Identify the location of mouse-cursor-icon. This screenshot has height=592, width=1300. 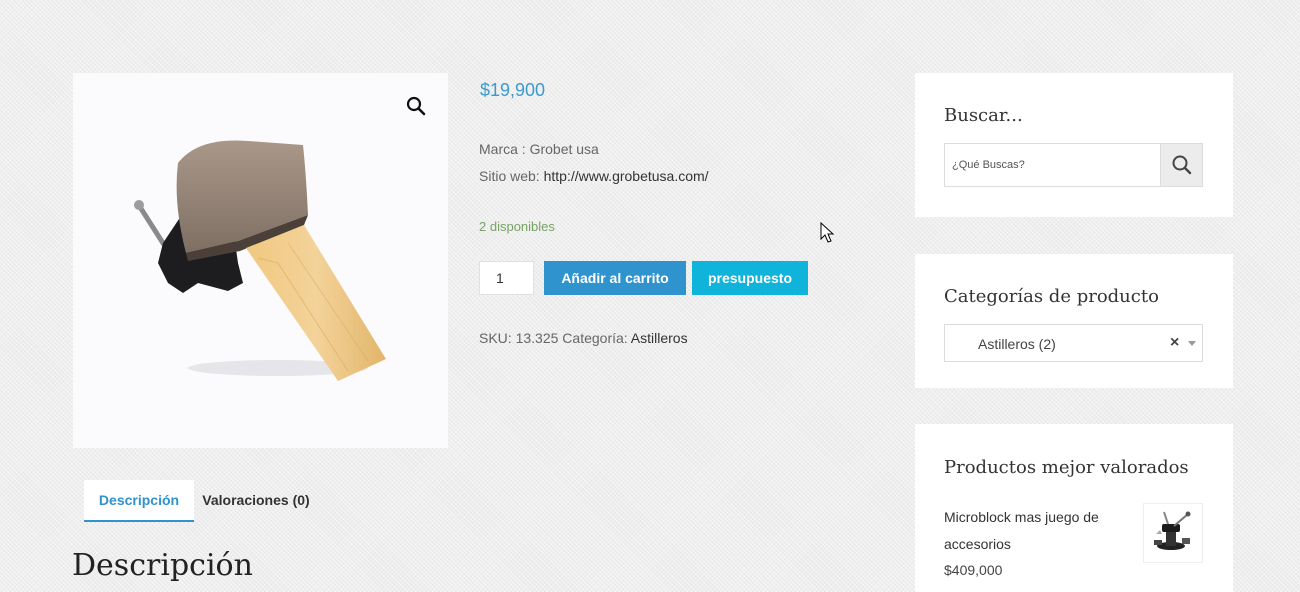
(827, 232).